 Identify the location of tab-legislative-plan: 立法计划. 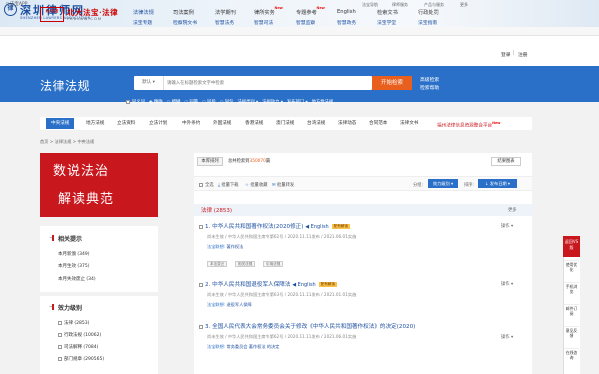
(158, 123).